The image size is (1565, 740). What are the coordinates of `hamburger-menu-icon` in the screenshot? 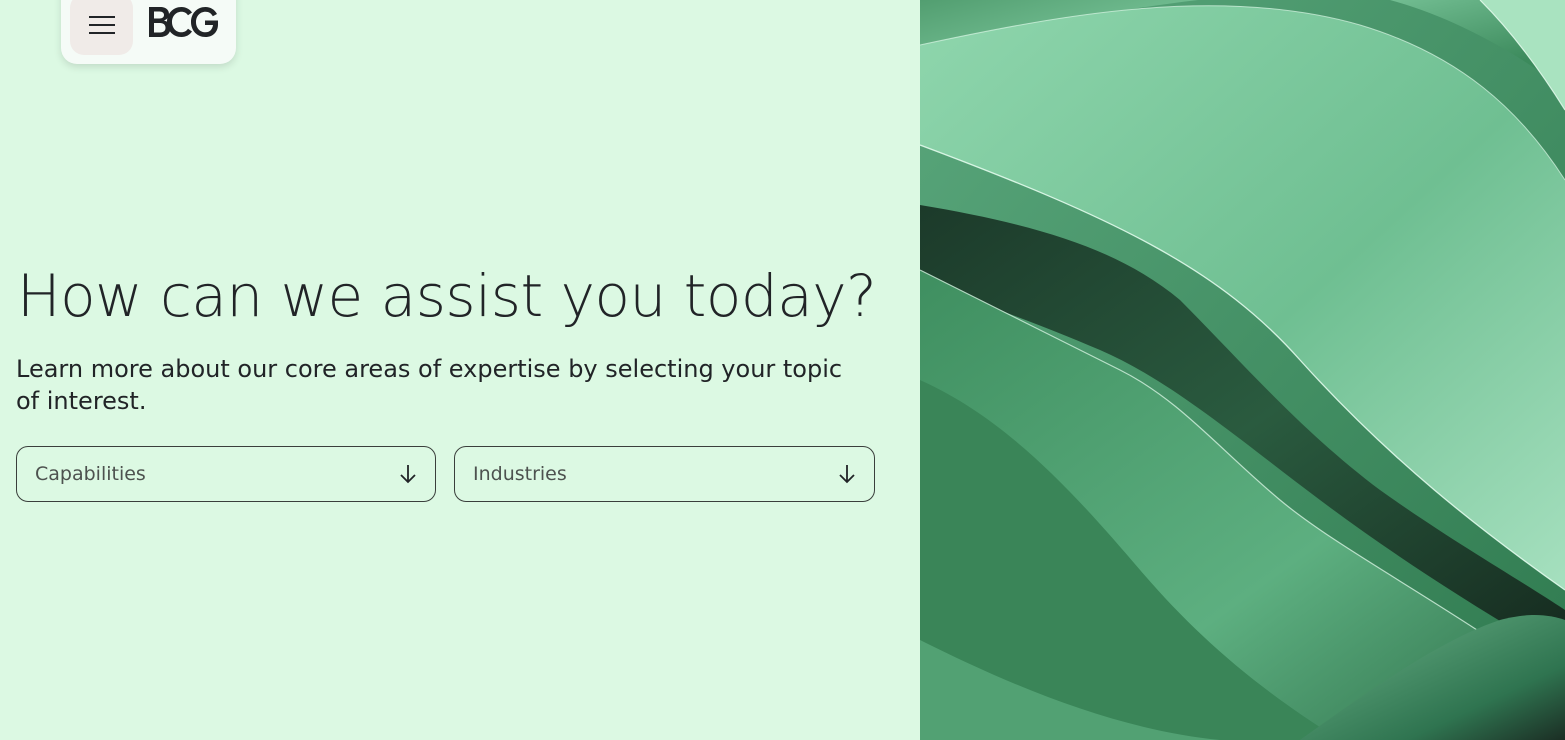 It's located at (102, 25).